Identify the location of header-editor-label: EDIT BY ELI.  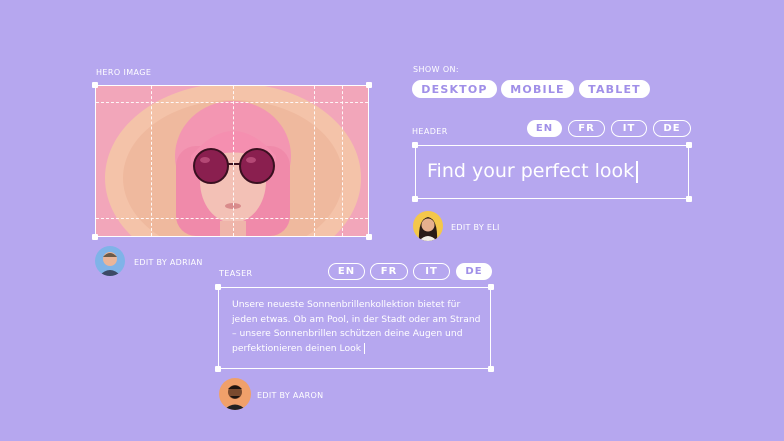
(475, 227).